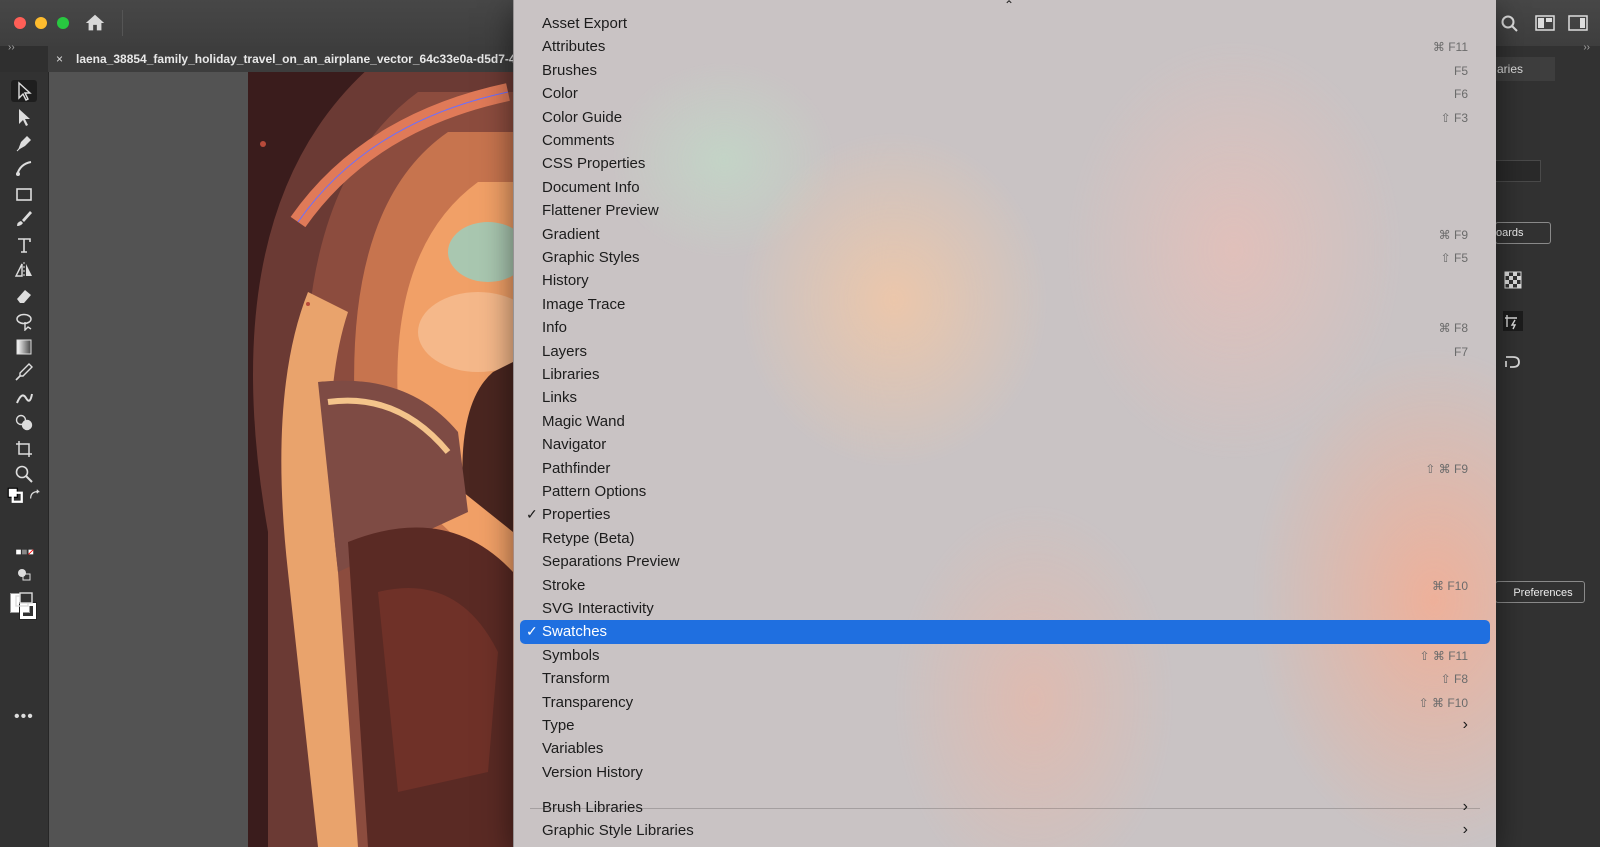 This screenshot has height=847, width=1600. Describe the element at coordinates (1525, 69) in the screenshot. I see `libraries-tab: aries` at that location.